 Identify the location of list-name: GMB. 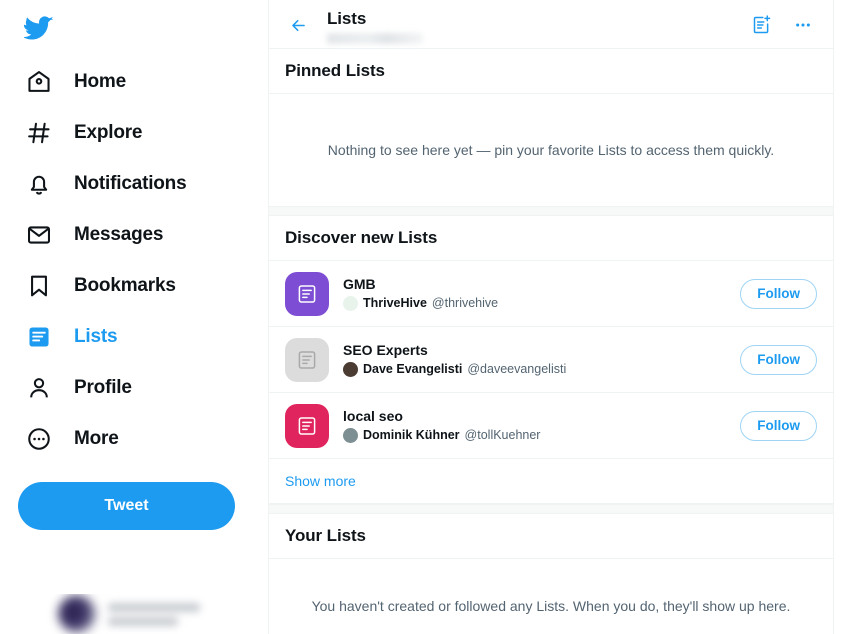
(359, 284).